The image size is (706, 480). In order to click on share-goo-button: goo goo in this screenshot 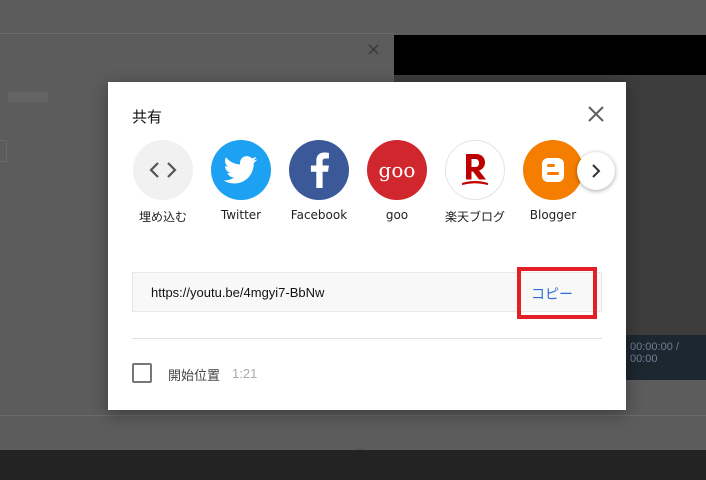, I will do `click(397, 181)`.